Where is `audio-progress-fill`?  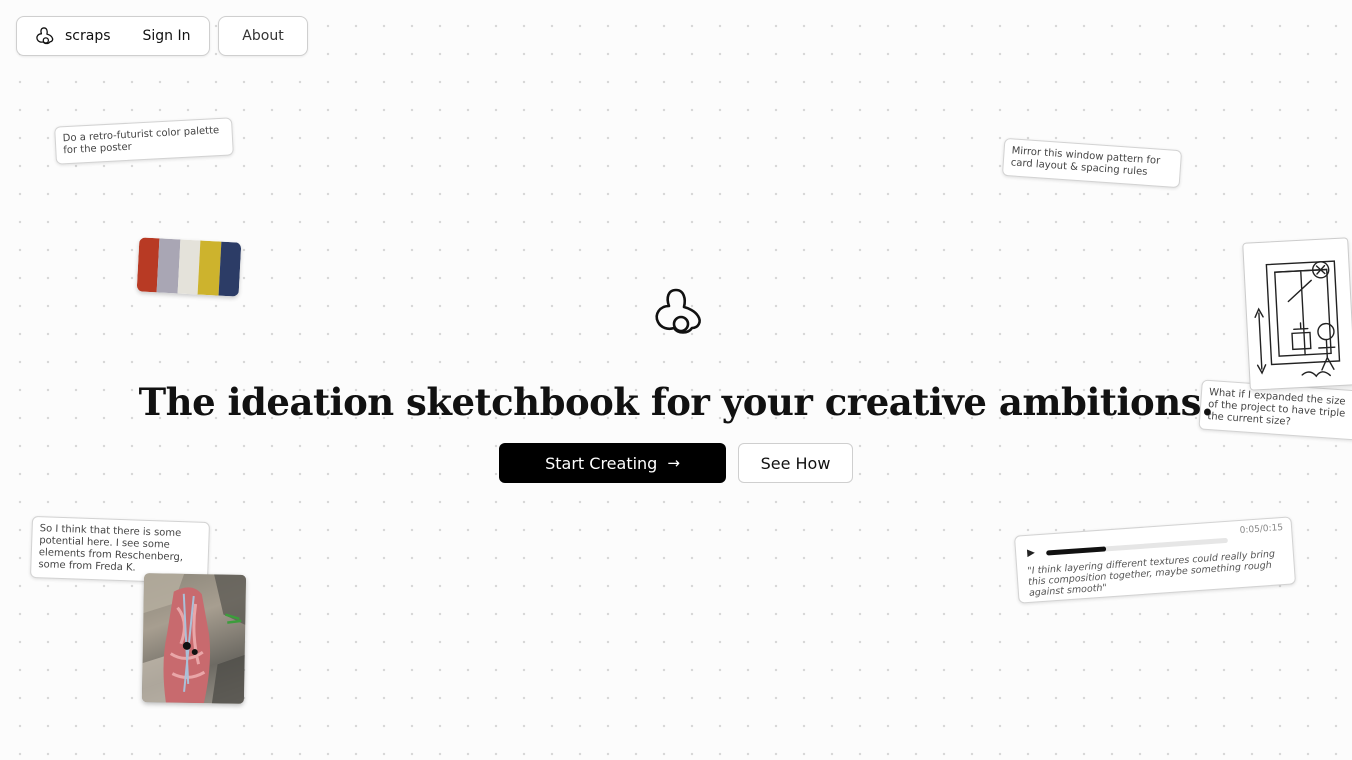 audio-progress-fill is located at coordinates (1076, 551).